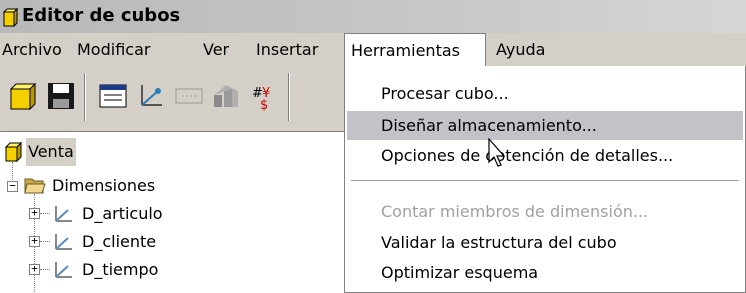  What do you see at coordinates (113, 96) in the screenshot?
I see `grid-icon` at bounding box center [113, 96].